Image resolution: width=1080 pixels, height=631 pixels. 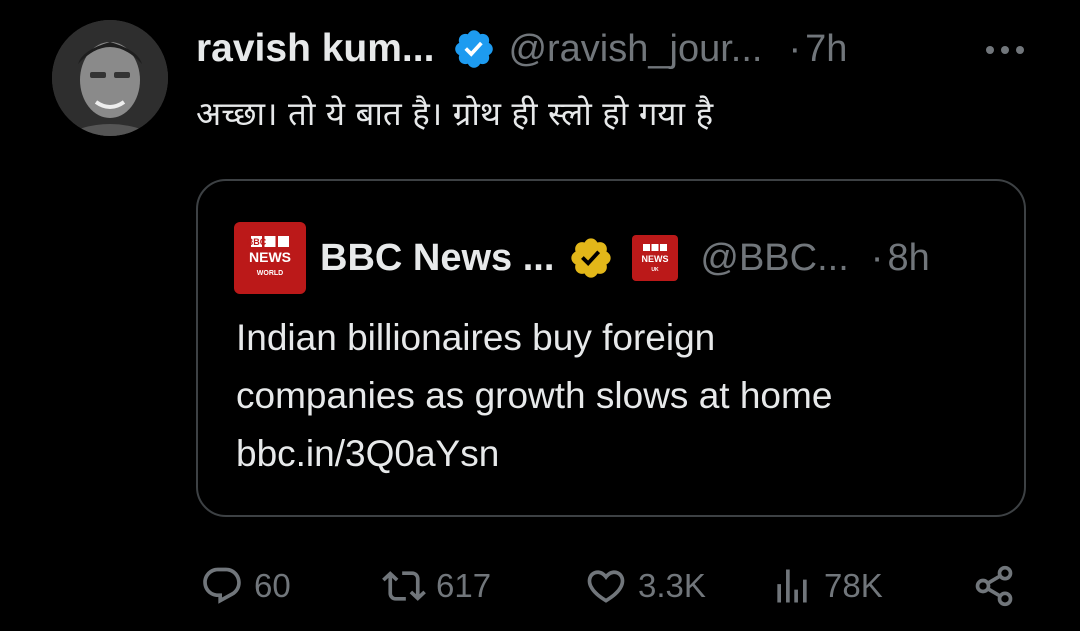 I want to click on repost-count: 617, so click(x=464, y=585).